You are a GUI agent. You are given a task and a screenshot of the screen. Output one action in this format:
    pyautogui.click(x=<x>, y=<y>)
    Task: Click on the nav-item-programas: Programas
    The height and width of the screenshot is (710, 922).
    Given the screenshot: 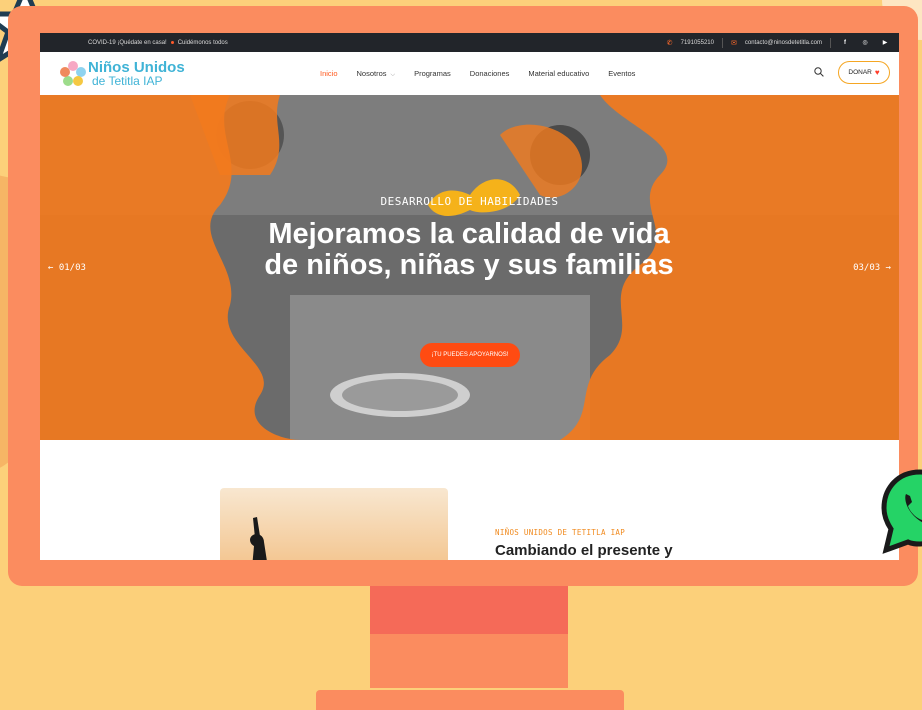 What is the action you would take?
    pyautogui.click(x=432, y=73)
    